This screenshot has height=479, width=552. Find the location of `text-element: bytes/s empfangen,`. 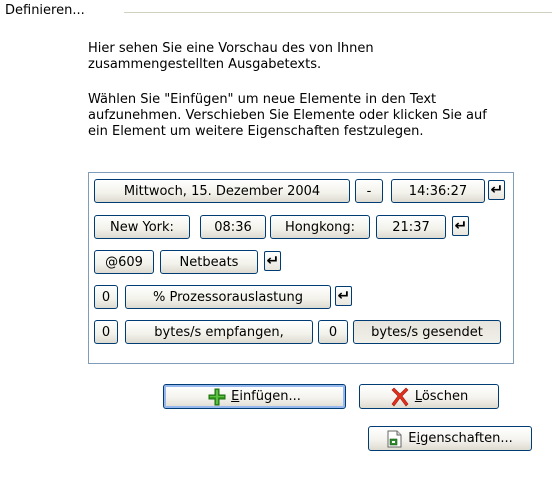

text-element: bytes/s empfangen, is located at coordinates (219, 332).